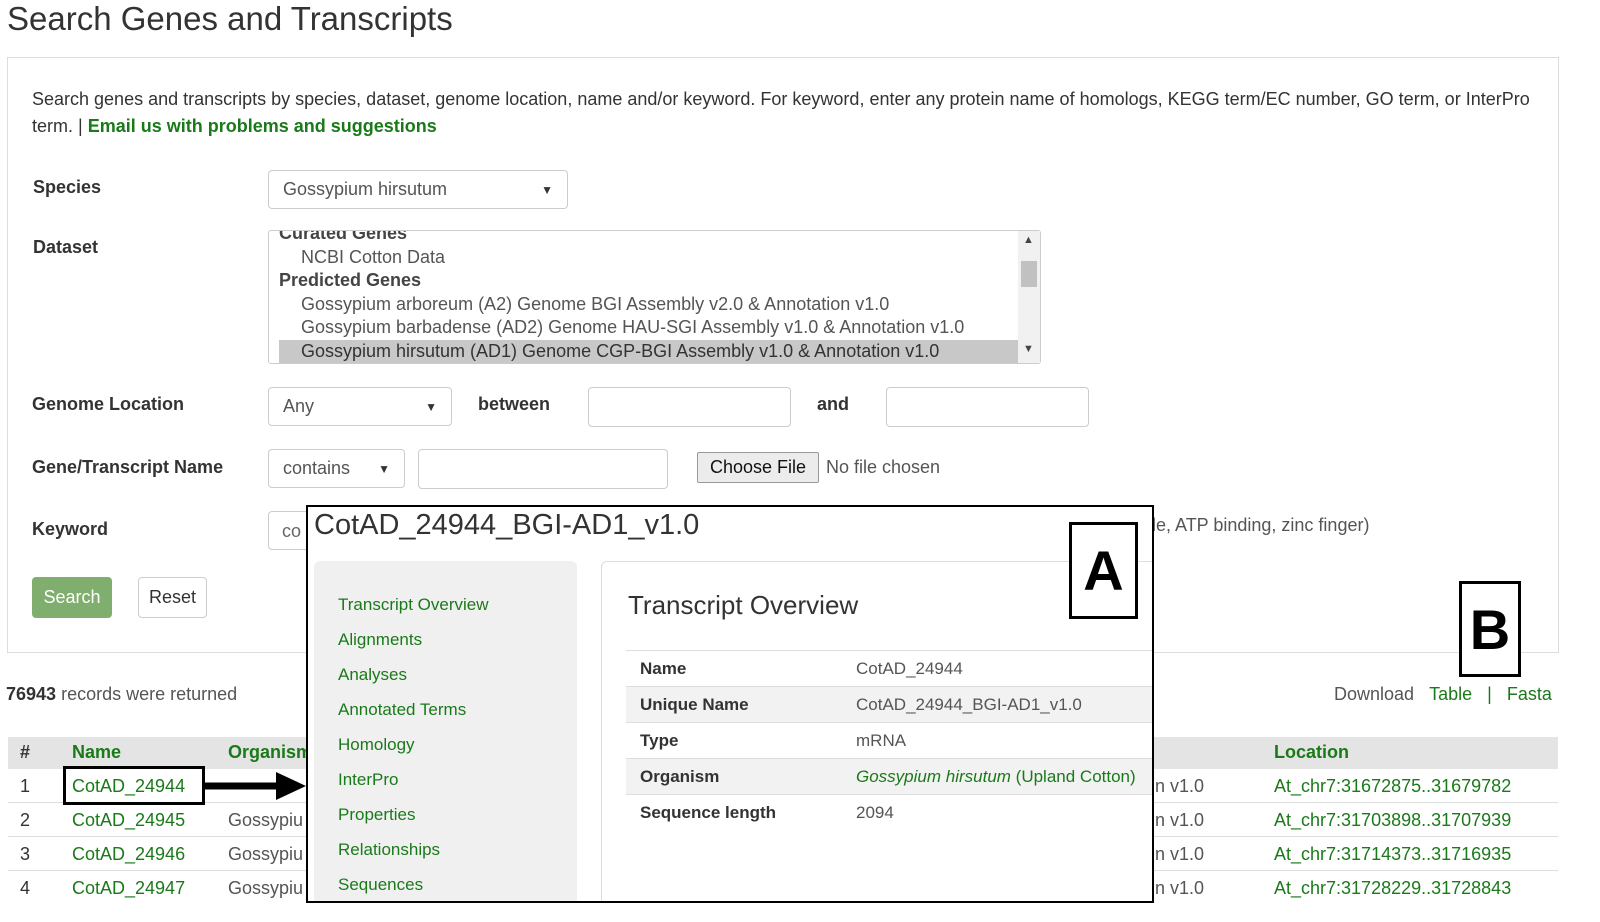  What do you see at coordinates (96, 752) in the screenshot?
I see `col-header-name: Name` at bounding box center [96, 752].